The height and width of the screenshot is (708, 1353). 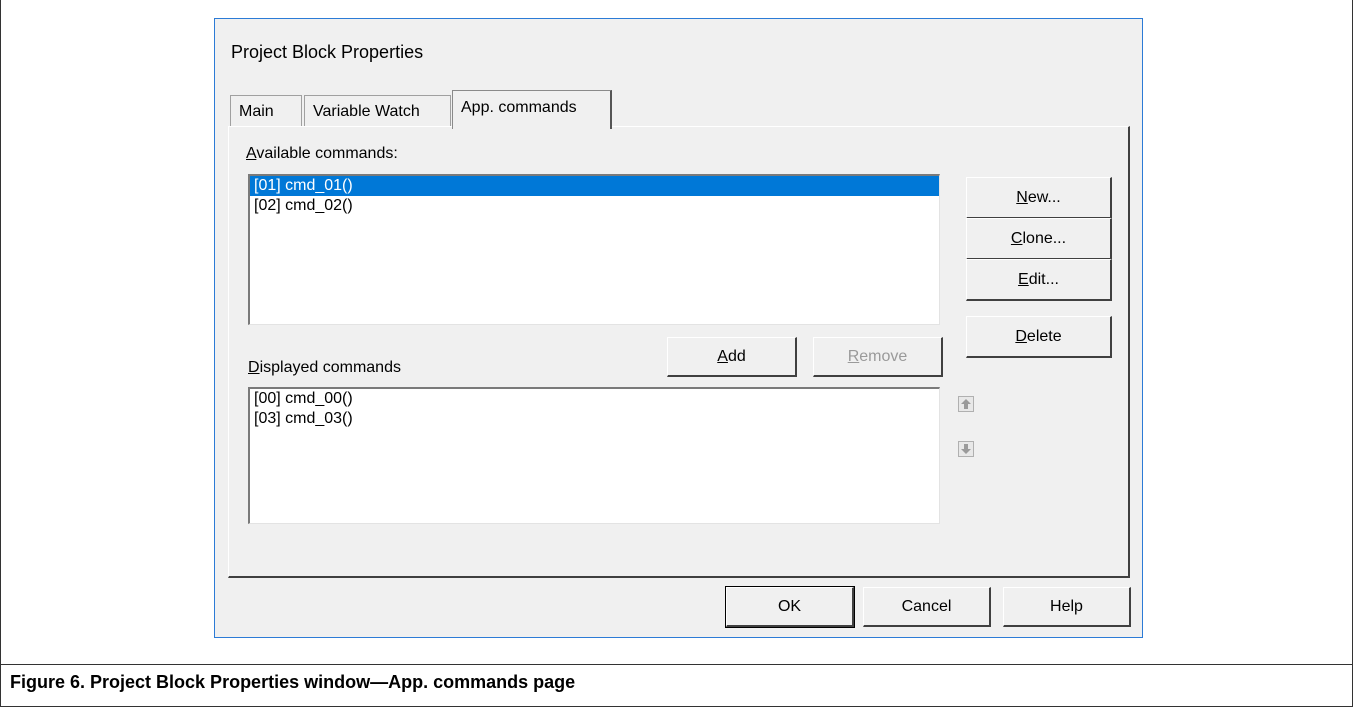 I want to click on move-down-button, so click(x=966, y=449).